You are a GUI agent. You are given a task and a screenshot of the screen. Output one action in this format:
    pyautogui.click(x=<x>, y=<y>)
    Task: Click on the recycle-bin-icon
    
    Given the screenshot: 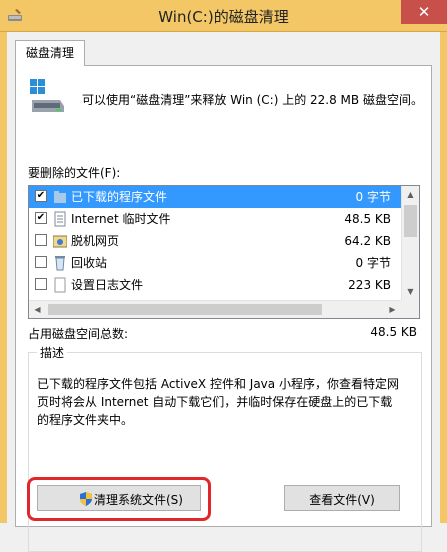 What is the action you would take?
    pyautogui.click(x=60, y=263)
    